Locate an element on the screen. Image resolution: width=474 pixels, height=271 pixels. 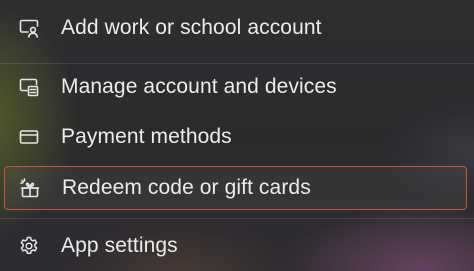
redeem-code-gift-cards-label: Redeem code or gift cards is located at coordinates (186, 187).